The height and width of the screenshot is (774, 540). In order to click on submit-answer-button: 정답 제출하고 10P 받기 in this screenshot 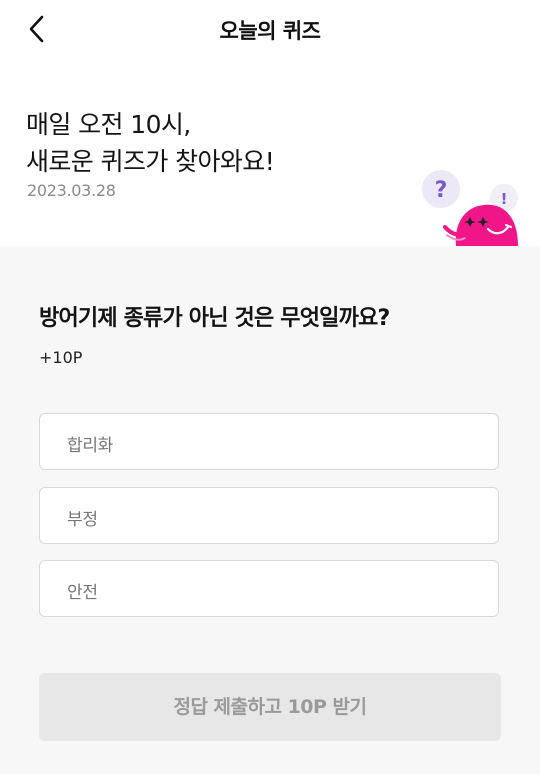, I will do `click(270, 707)`.